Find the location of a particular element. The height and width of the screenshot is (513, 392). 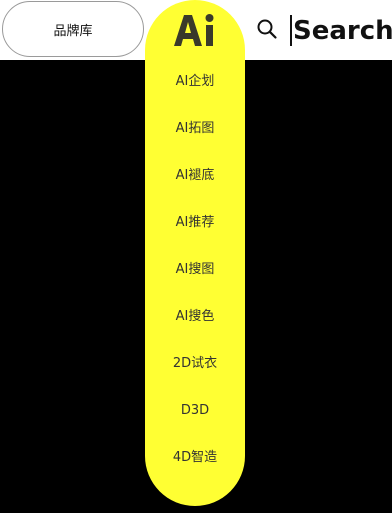

search-cursor is located at coordinates (291, 30).